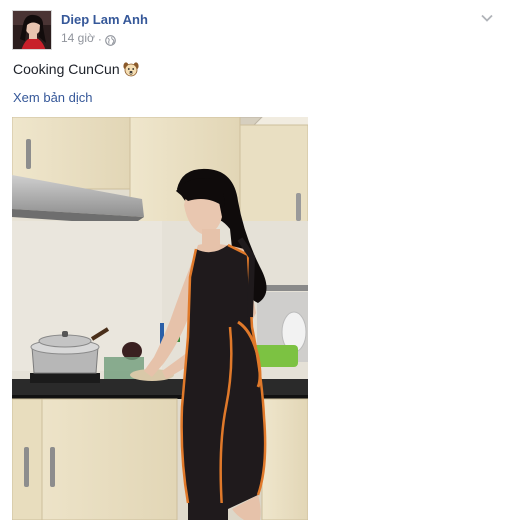  What do you see at coordinates (104, 30) in the screenshot?
I see `post-meta: Diep Lam Anh 14 giờ ·` at bounding box center [104, 30].